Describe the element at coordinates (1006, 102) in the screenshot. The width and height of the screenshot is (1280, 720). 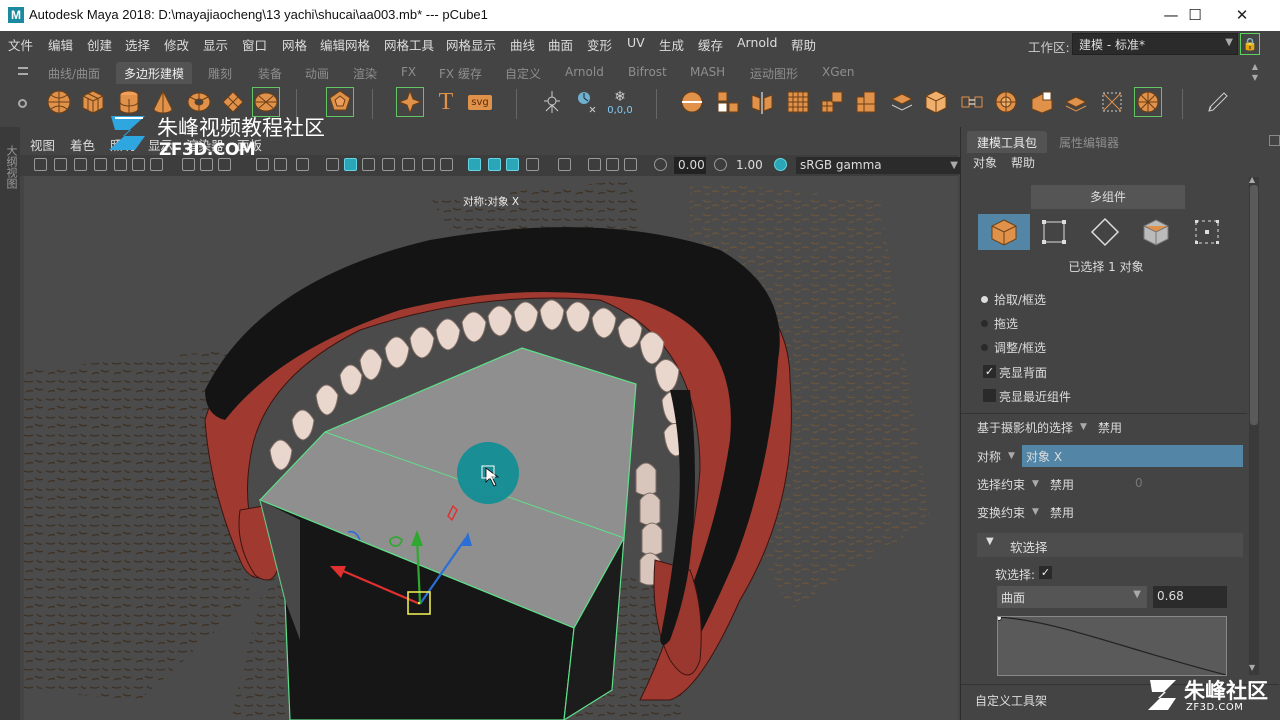
I see `fill-hole-icon` at that location.